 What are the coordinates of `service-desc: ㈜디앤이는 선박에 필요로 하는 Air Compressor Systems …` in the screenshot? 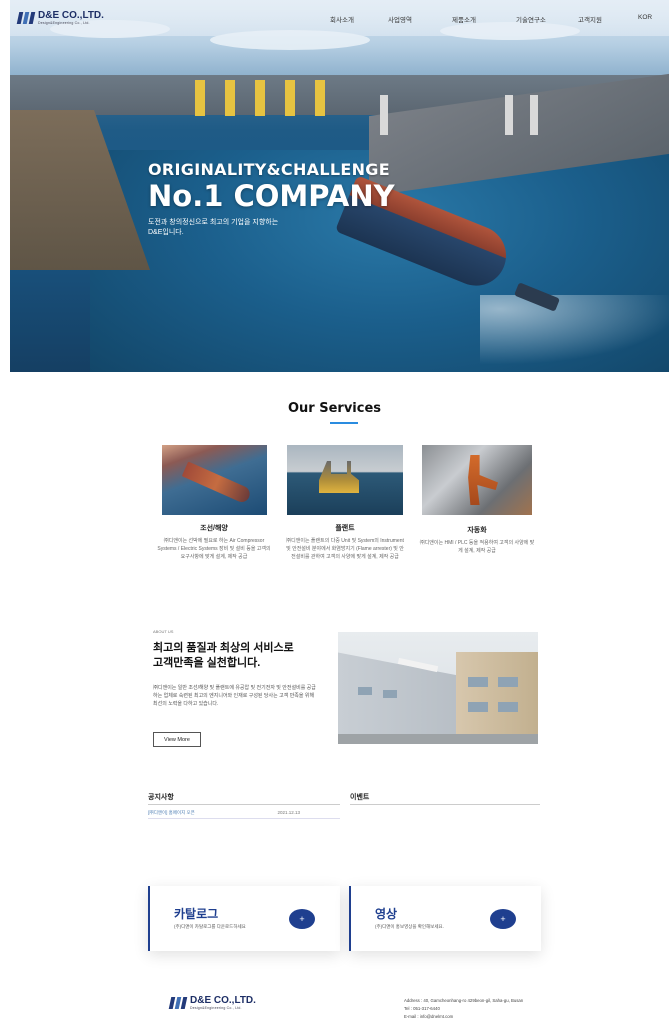 It's located at (214, 549).